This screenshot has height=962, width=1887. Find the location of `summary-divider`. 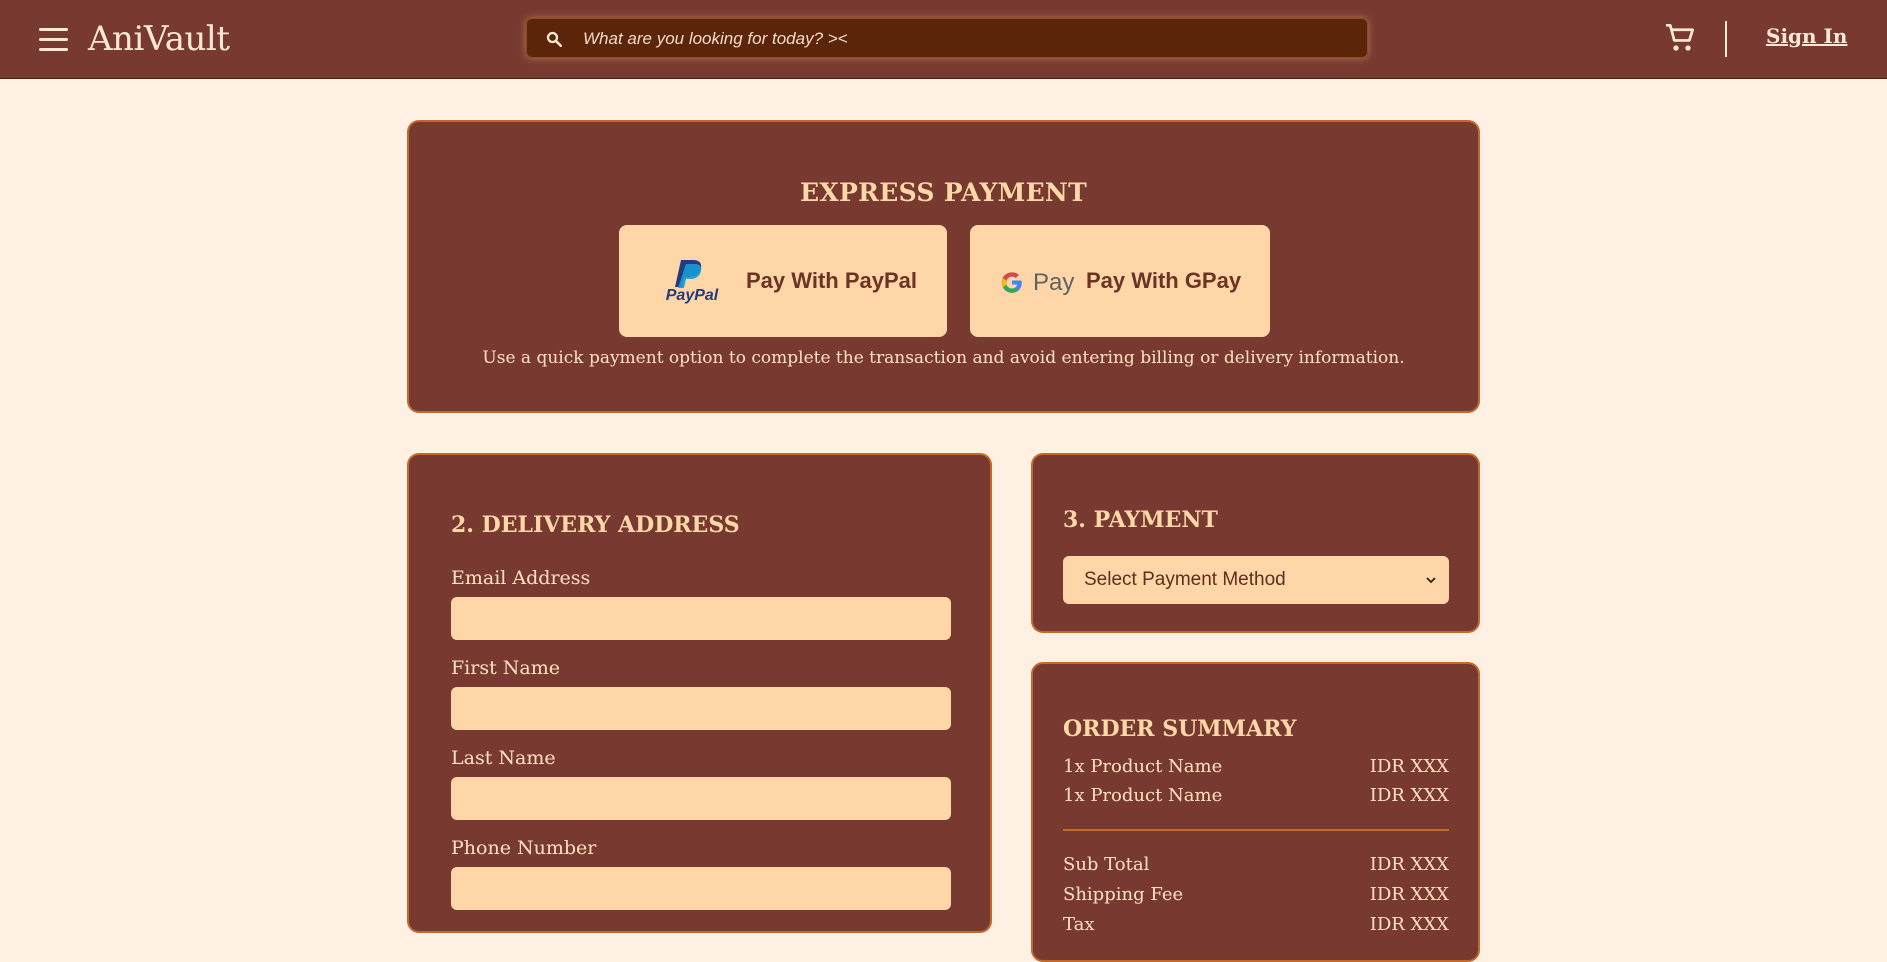

summary-divider is located at coordinates (1256, 830).